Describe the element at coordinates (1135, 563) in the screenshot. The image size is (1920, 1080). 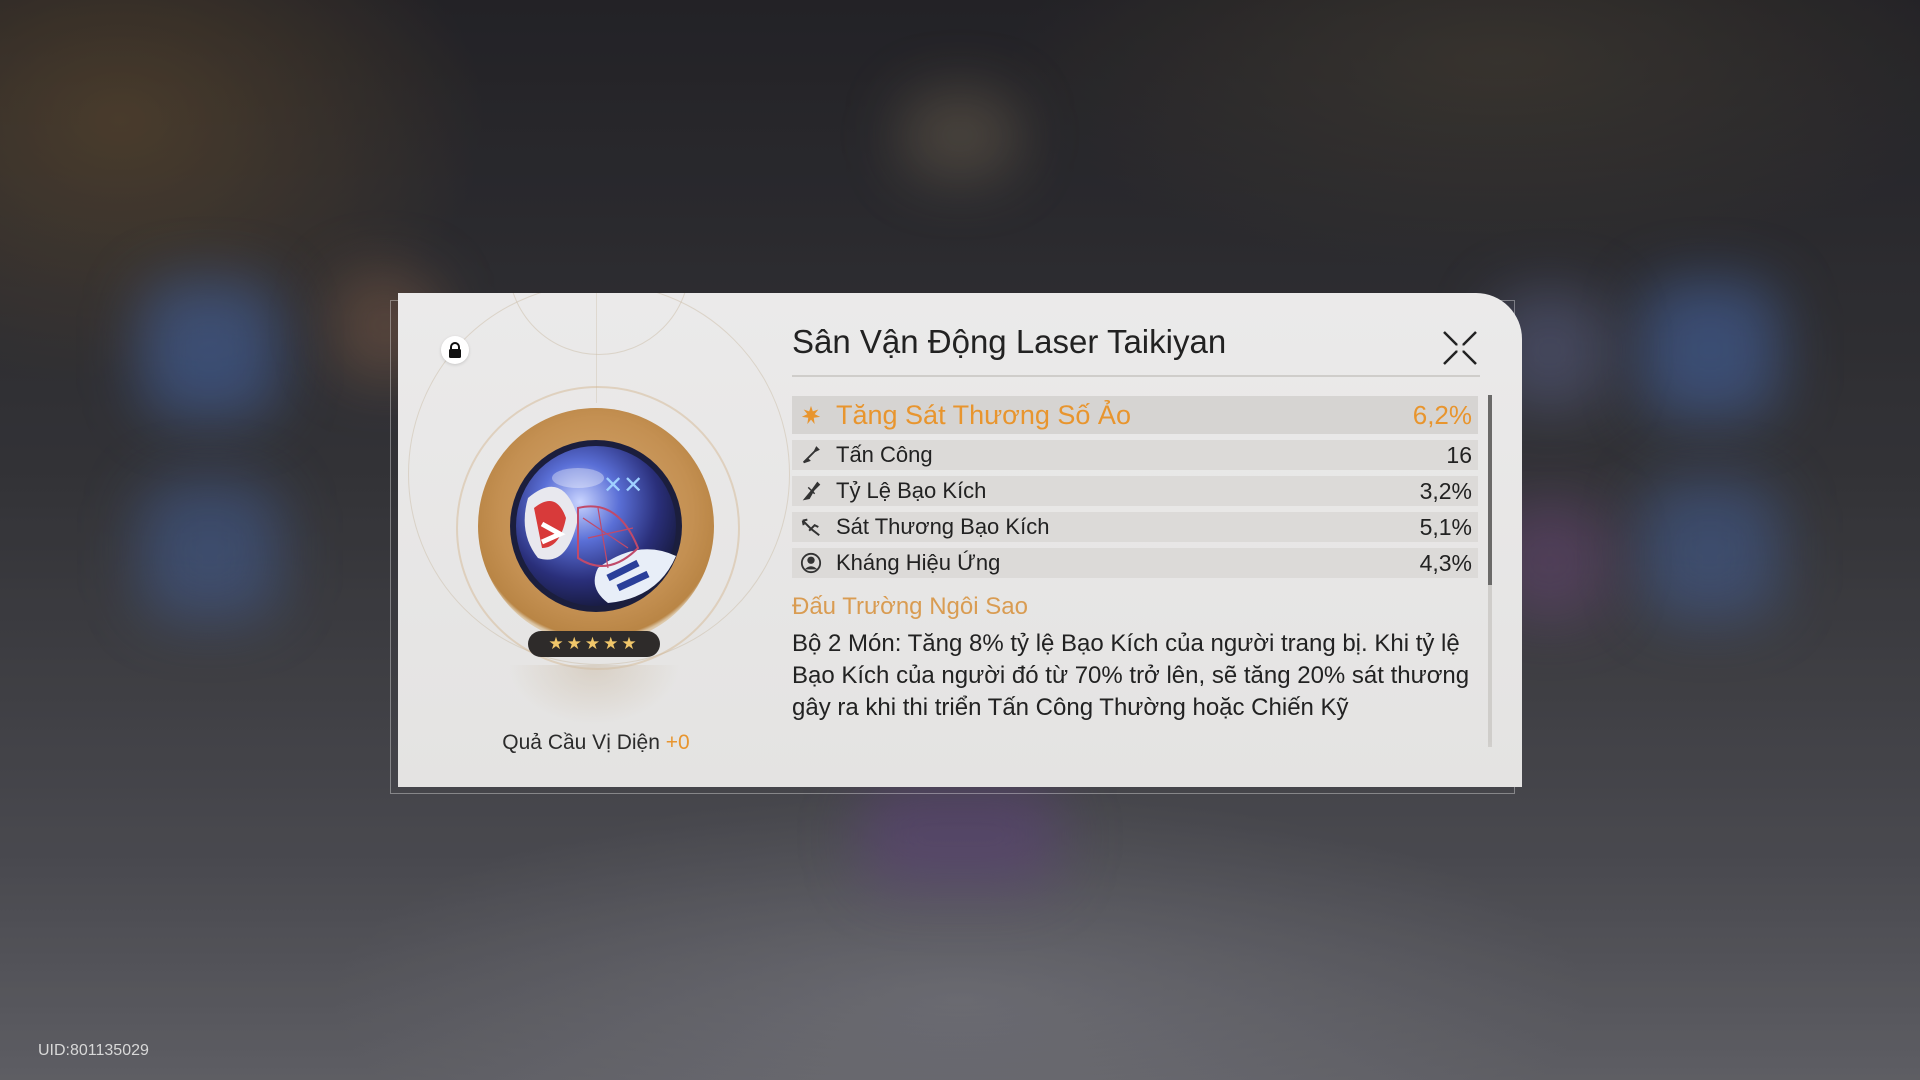
I see `sub-stat-row: Kháng Hiệu Ứng 4,3%` at that location.